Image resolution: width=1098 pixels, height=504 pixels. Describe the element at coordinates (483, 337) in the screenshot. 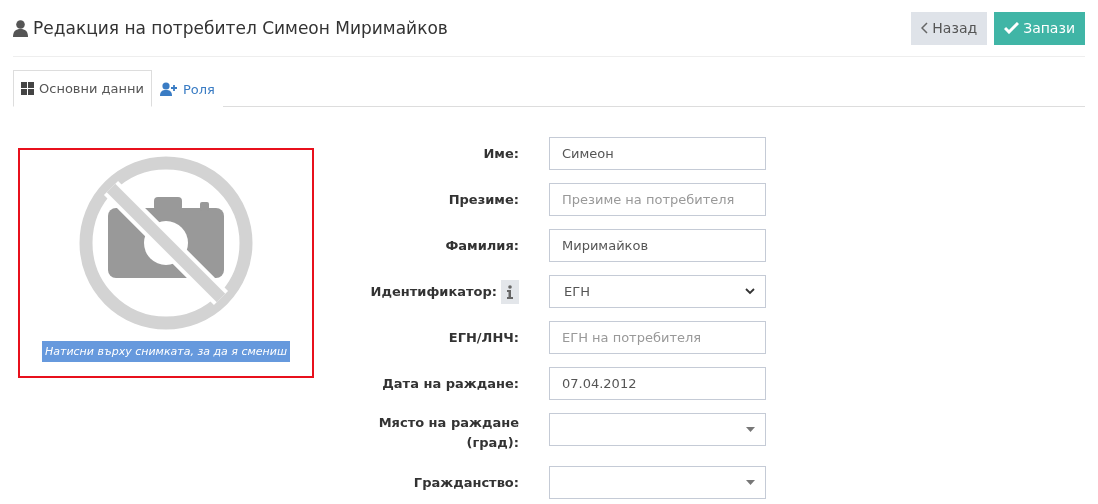

I see `field-label: ЕГН/ЛНЧ:` at that location.